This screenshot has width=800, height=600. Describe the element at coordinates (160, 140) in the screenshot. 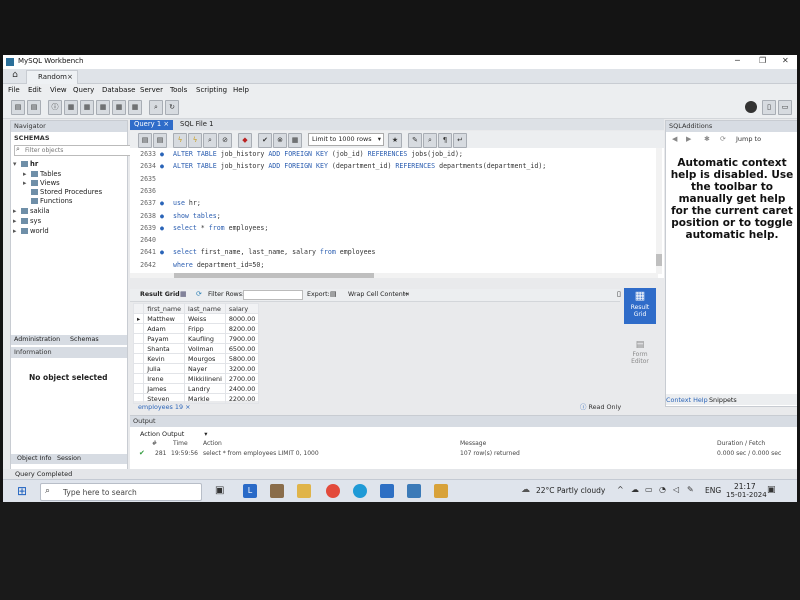

I see `save-icon: ▤` at that location.